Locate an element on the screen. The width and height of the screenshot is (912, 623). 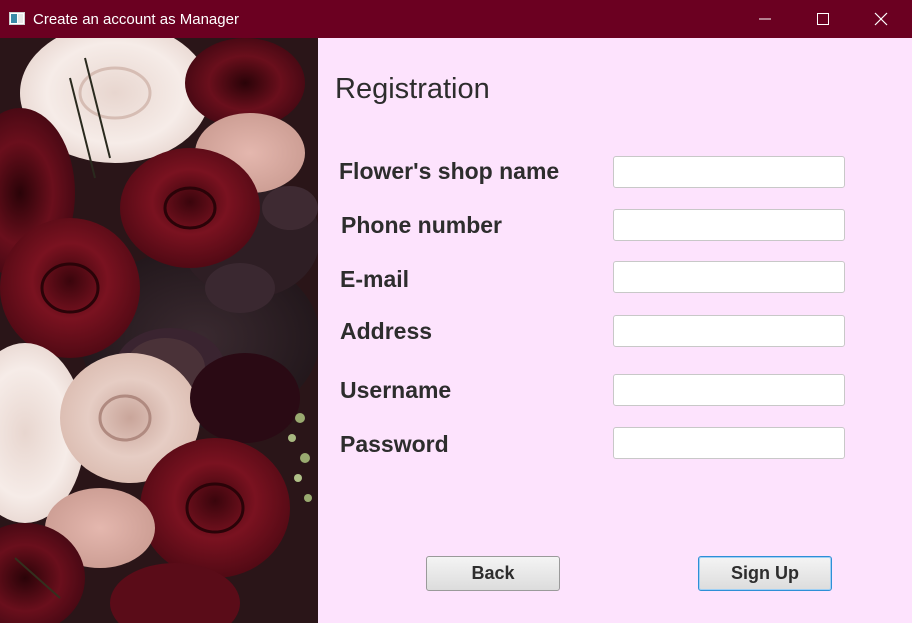
address-label: Address is located at coordinates (386, 331).